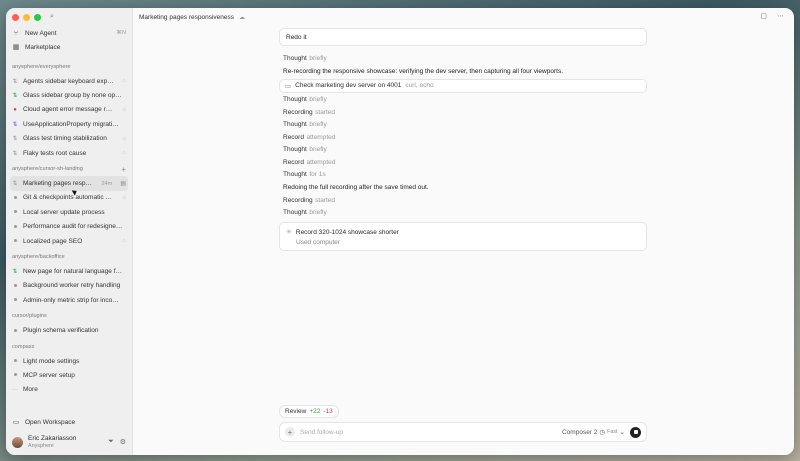 This screenshot has height=461, width=800. What do you see at coordinates (41, 445) in the screenshot?
I see `user-org: Anysphere` at bounding box center [41, 445].